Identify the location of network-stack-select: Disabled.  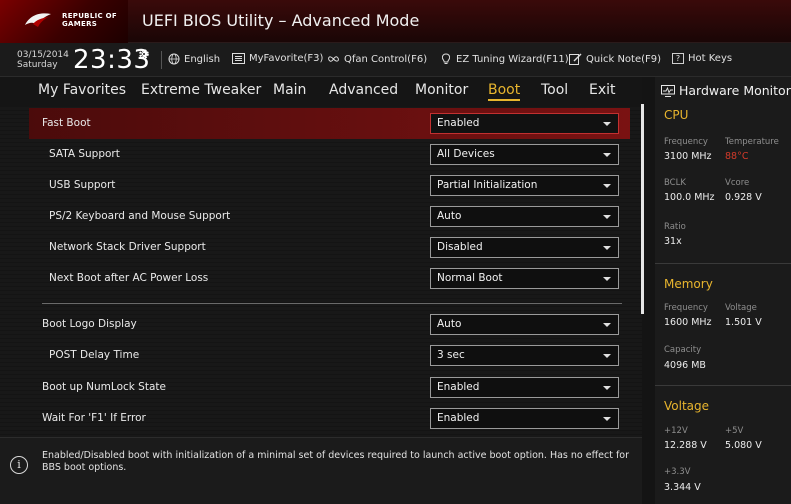
(524, 247).